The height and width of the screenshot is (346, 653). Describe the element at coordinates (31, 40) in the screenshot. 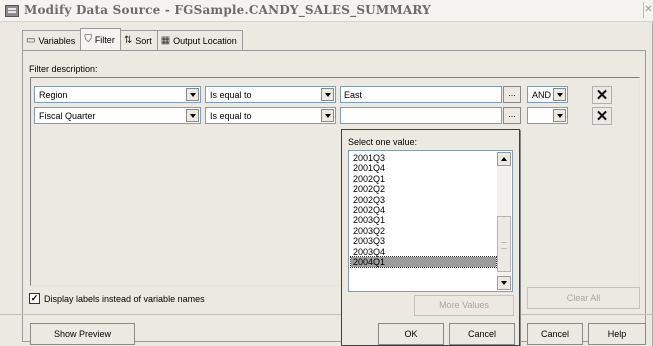

I see `variables-icon: ▭` at that location.